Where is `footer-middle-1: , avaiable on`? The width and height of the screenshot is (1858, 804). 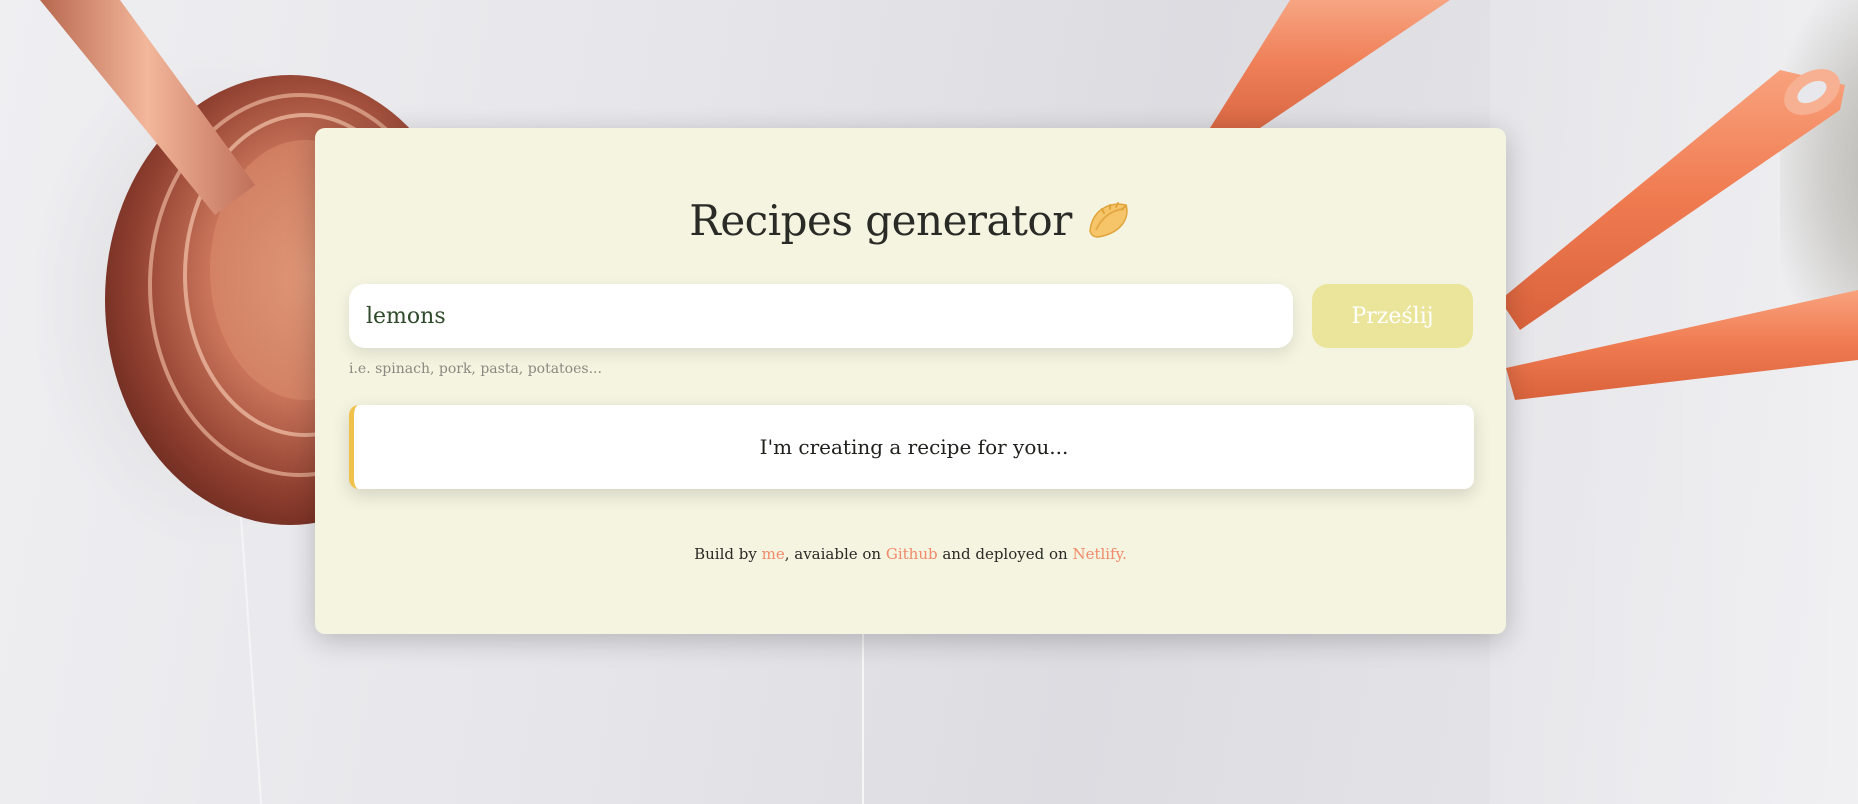
footer-middle-1: , avaiable on is located at coordinates (835, 554).